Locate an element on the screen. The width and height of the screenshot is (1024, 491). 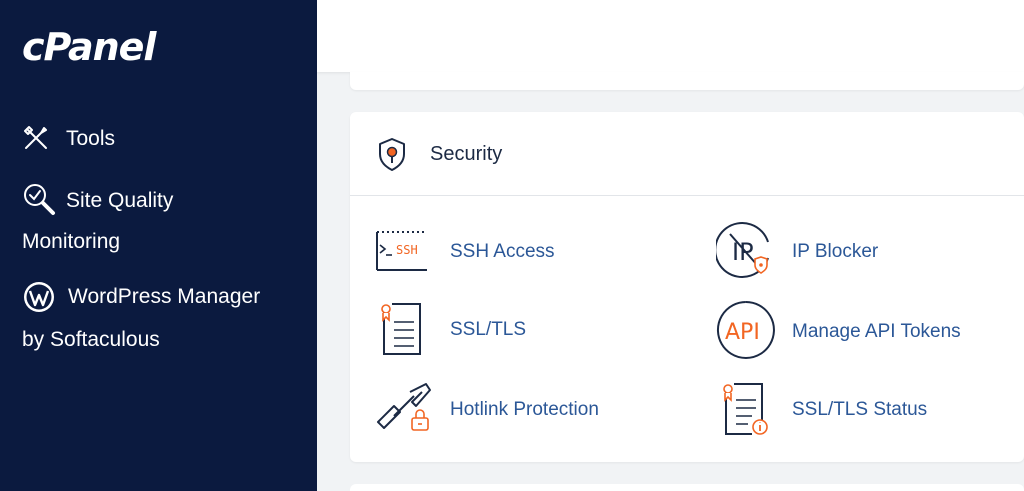
wordpress-icon is located at coordinates (39, 299).